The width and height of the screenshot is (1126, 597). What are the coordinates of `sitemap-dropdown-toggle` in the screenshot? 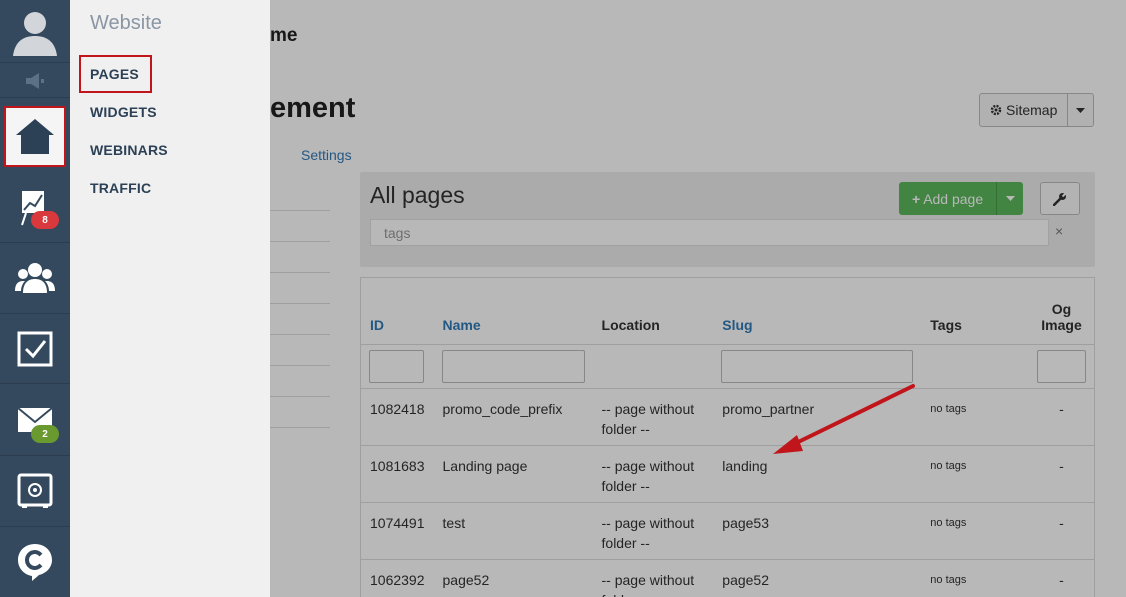 It's located at (1080, 110).